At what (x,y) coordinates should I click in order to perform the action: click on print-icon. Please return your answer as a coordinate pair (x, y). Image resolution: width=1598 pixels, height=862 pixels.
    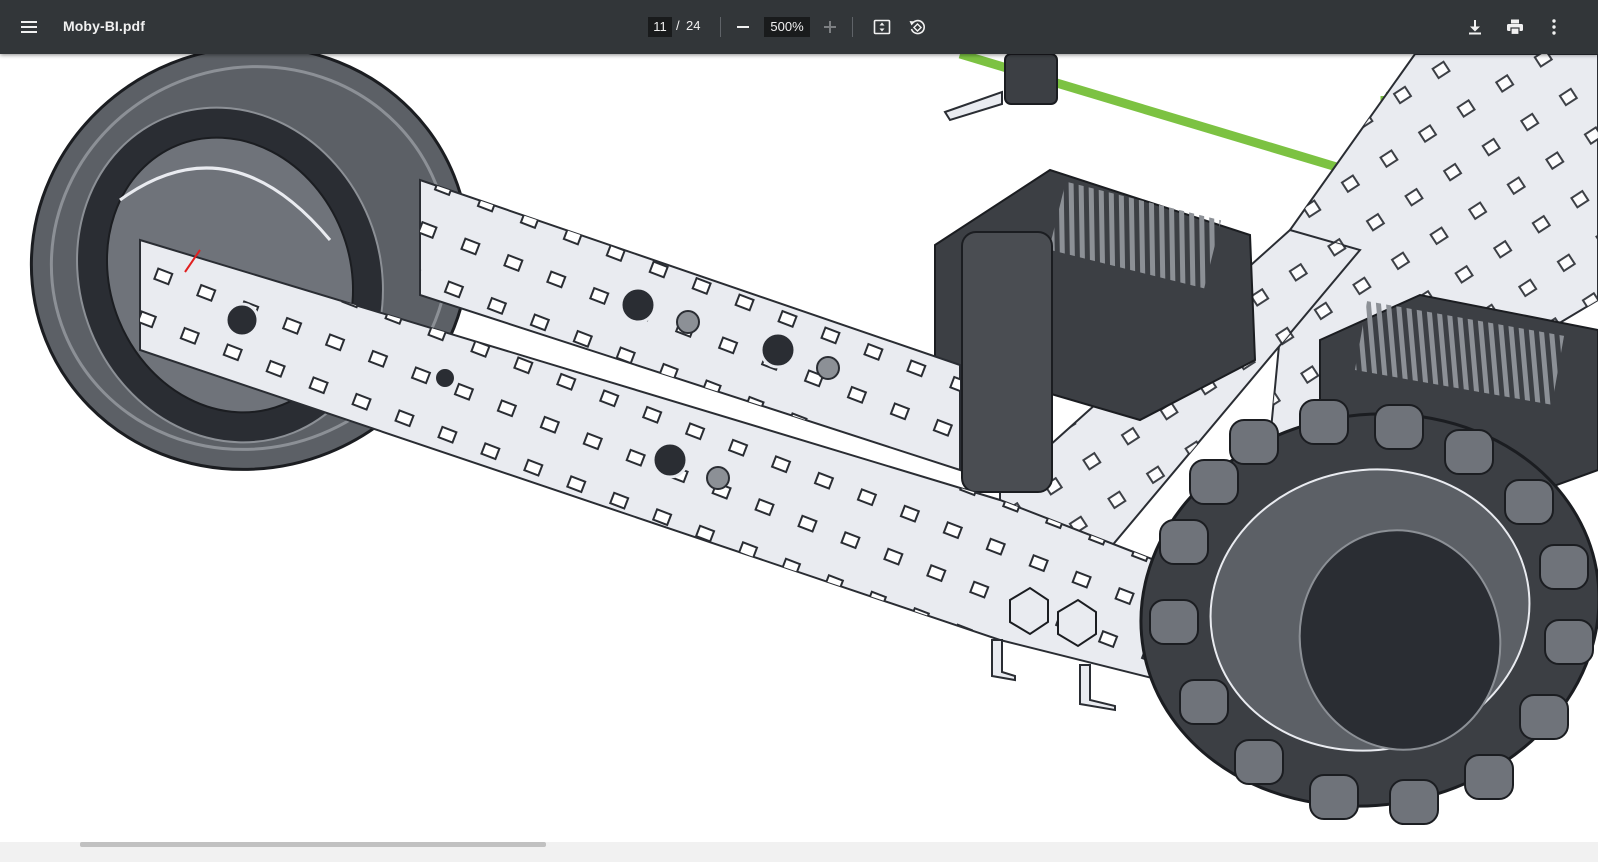
    Looking at the image, I should click on (1515, 27).